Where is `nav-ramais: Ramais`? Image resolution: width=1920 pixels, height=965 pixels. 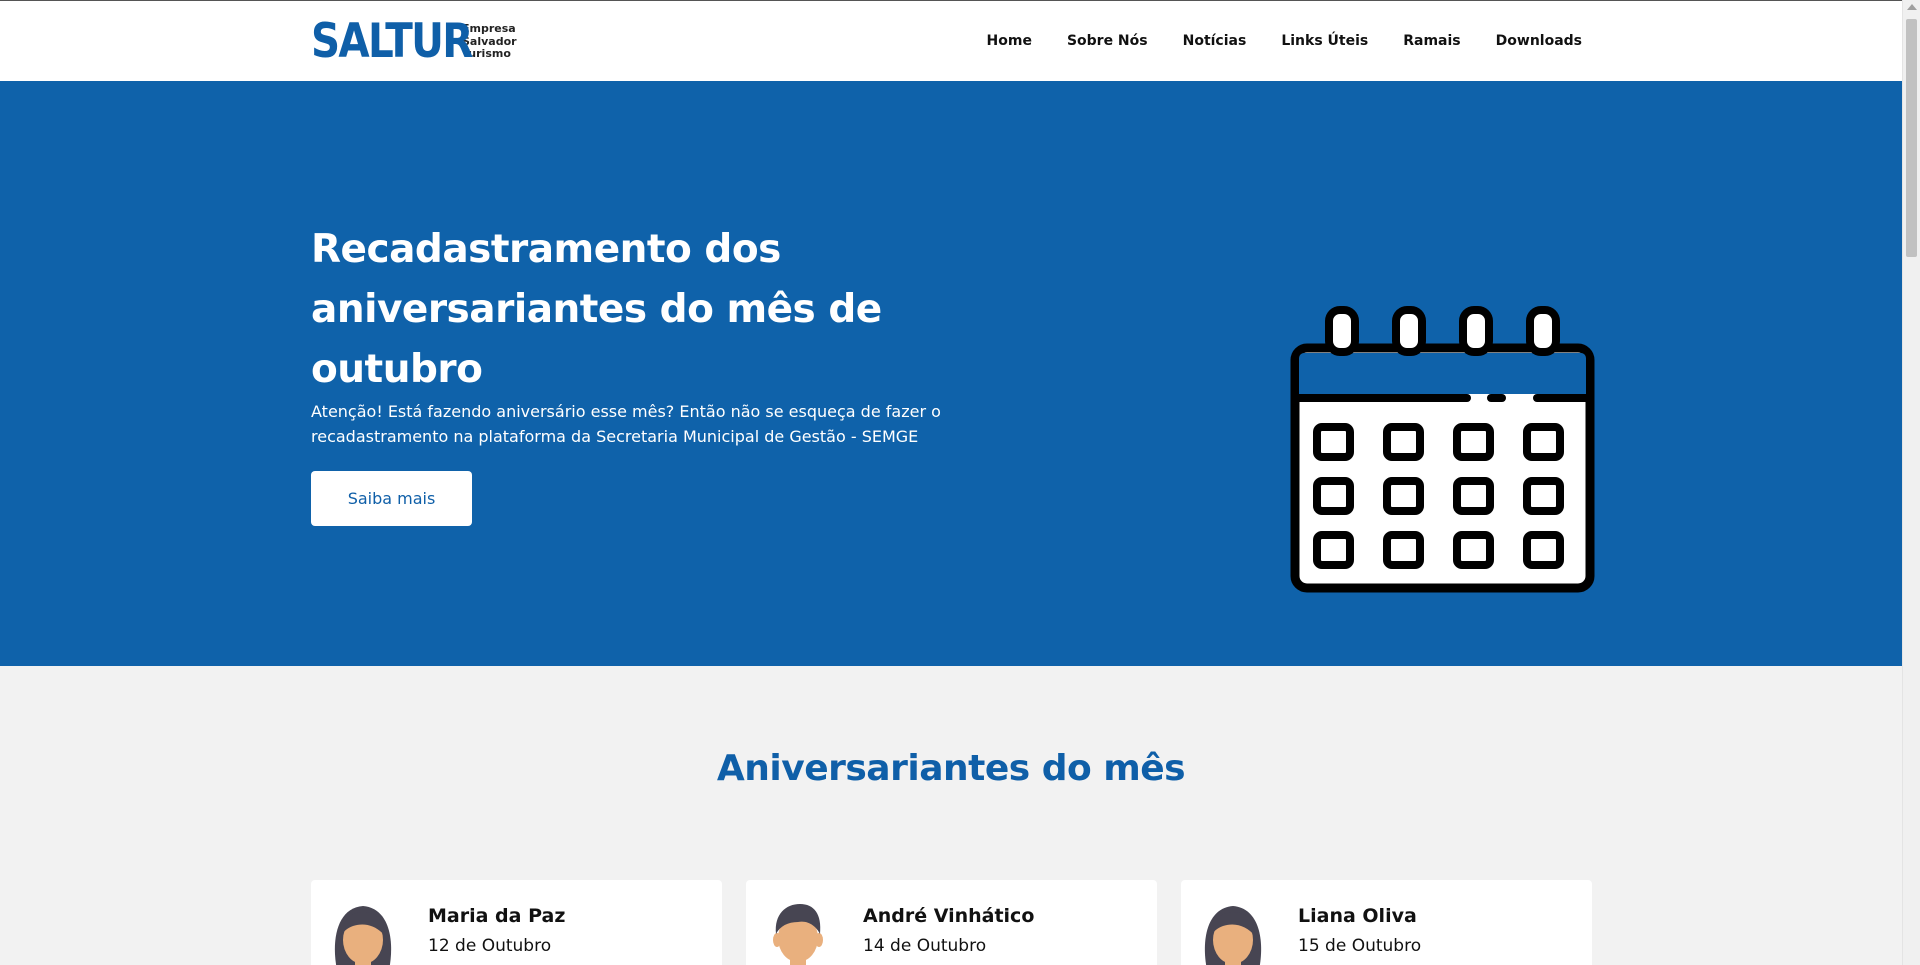 nav-ramais: Ramais is located at coordinates (1431, 41).